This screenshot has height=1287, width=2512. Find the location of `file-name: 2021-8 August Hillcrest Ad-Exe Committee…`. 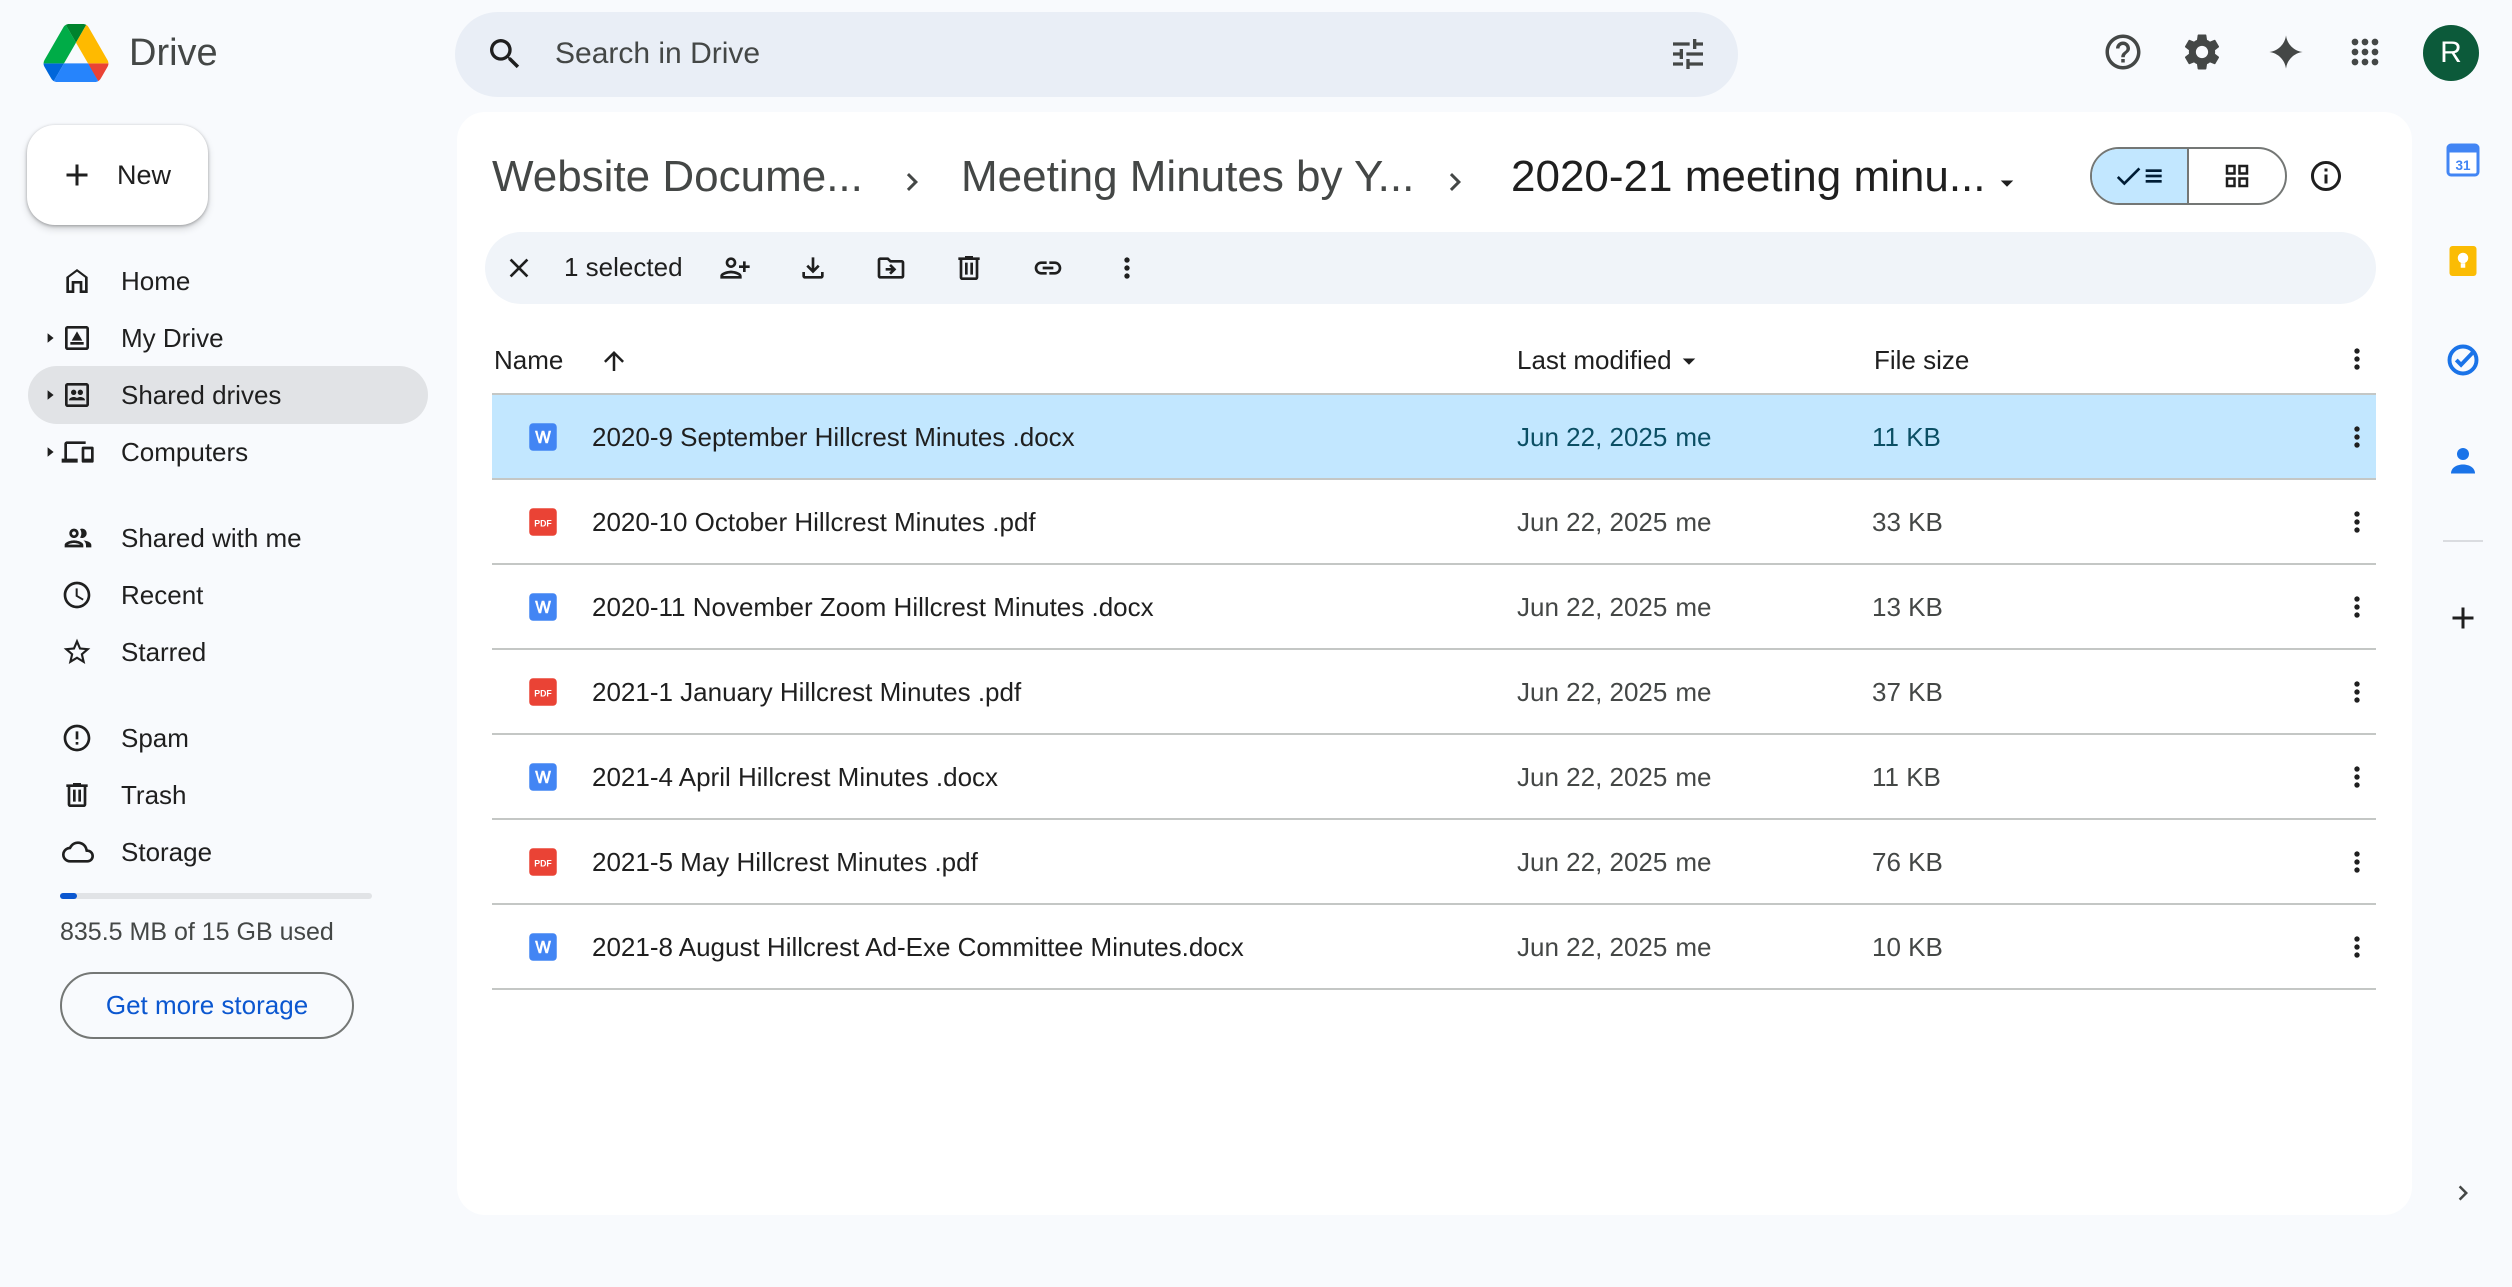

file-name: 2021-8 August Hillcrest Ad-Exe Committee… is located at coordinates (918, 947).